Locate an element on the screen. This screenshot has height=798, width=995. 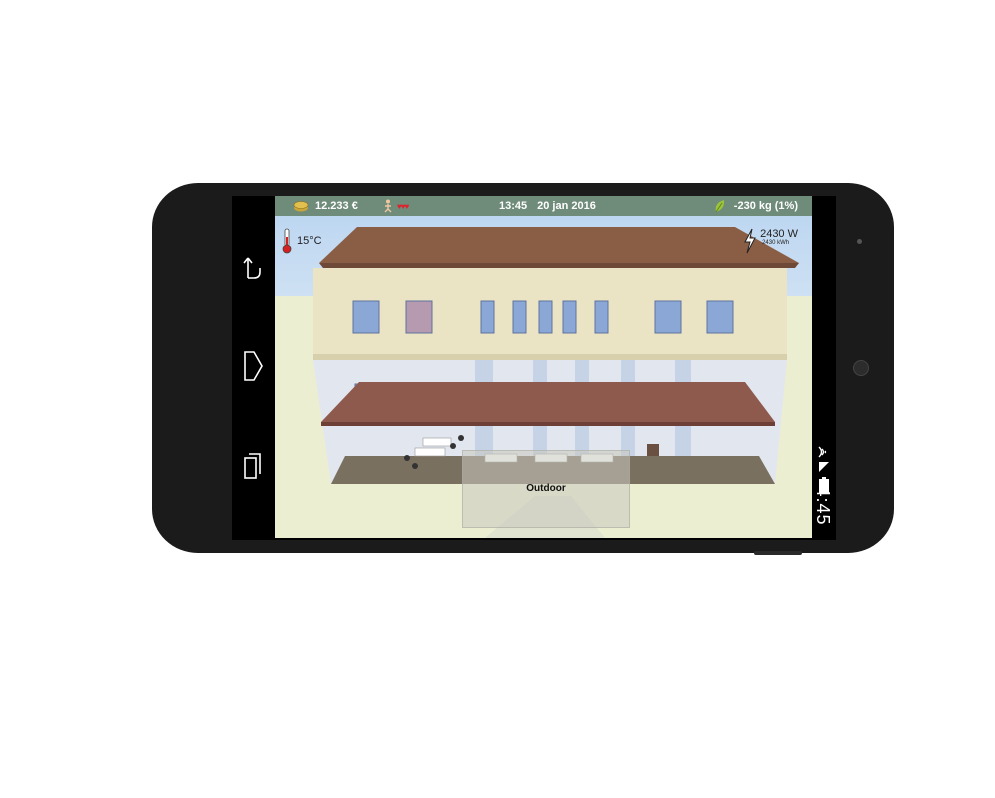
game-clock: 13:45 20 jan 2016 is located at coordinates (547, 206).